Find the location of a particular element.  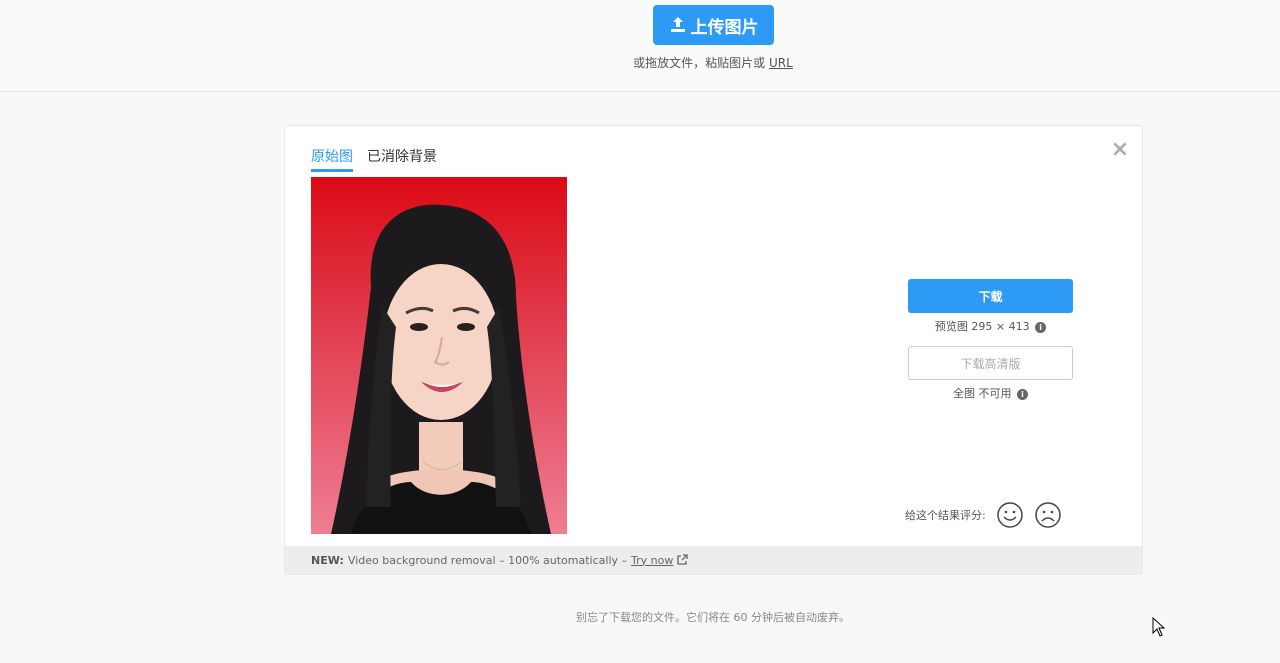

download-button: 下载 is located at coordinates (990, 296).